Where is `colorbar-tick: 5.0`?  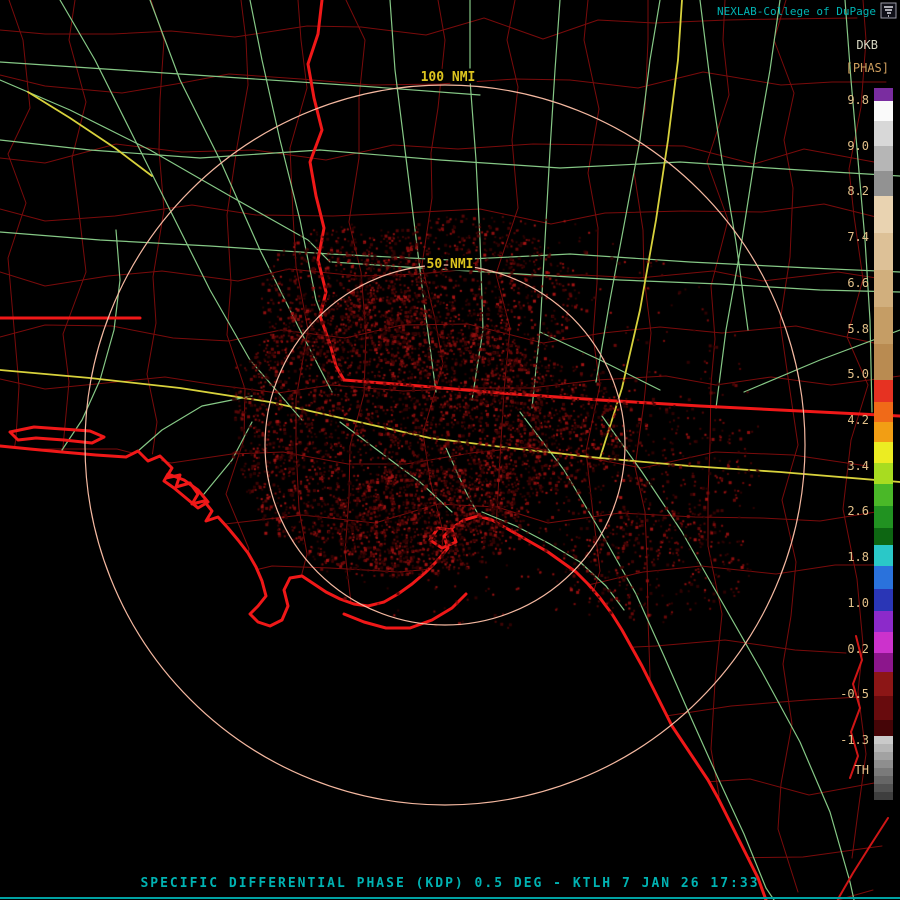
colorbar-tick: 5.0 is located at coordinates (858, 374).